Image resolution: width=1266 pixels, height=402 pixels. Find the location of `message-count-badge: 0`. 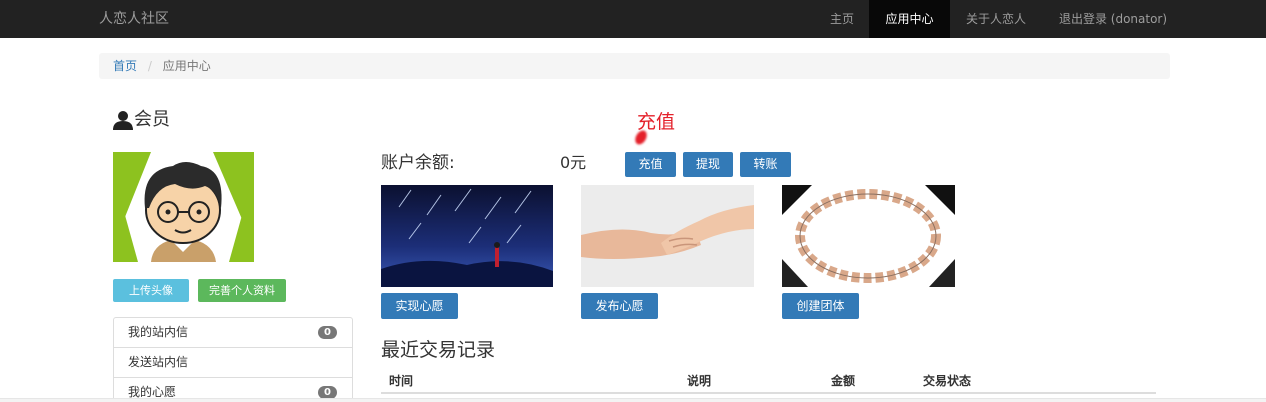

message-count-badge: 0 is located at coordinates (327, 332).